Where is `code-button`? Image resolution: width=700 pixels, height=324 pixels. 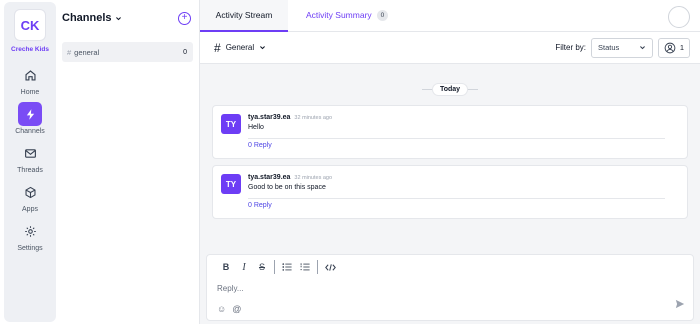
code-button is located at coordinates (330, 267).